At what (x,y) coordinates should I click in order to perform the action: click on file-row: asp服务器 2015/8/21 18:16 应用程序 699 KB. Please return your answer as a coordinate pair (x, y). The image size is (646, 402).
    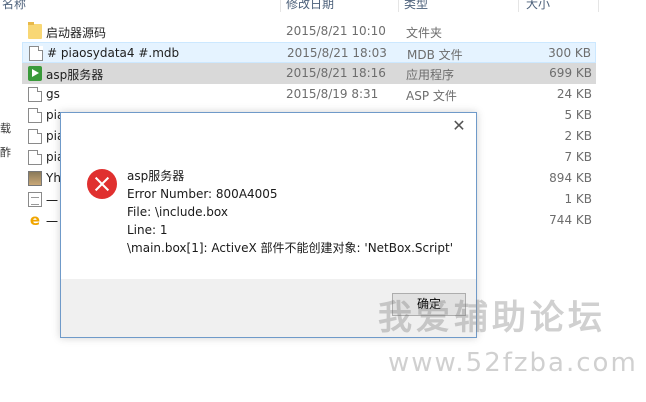
    Looking at the image, I should click on (309, 73).